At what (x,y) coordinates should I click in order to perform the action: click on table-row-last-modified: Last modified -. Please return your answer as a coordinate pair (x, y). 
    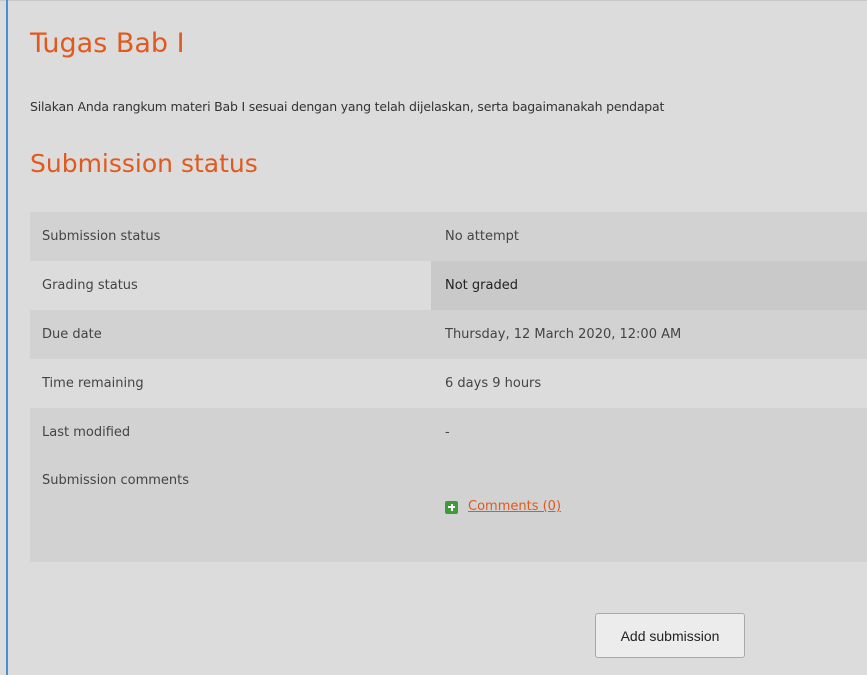
    Looking at the image, I should click on (448, 432).